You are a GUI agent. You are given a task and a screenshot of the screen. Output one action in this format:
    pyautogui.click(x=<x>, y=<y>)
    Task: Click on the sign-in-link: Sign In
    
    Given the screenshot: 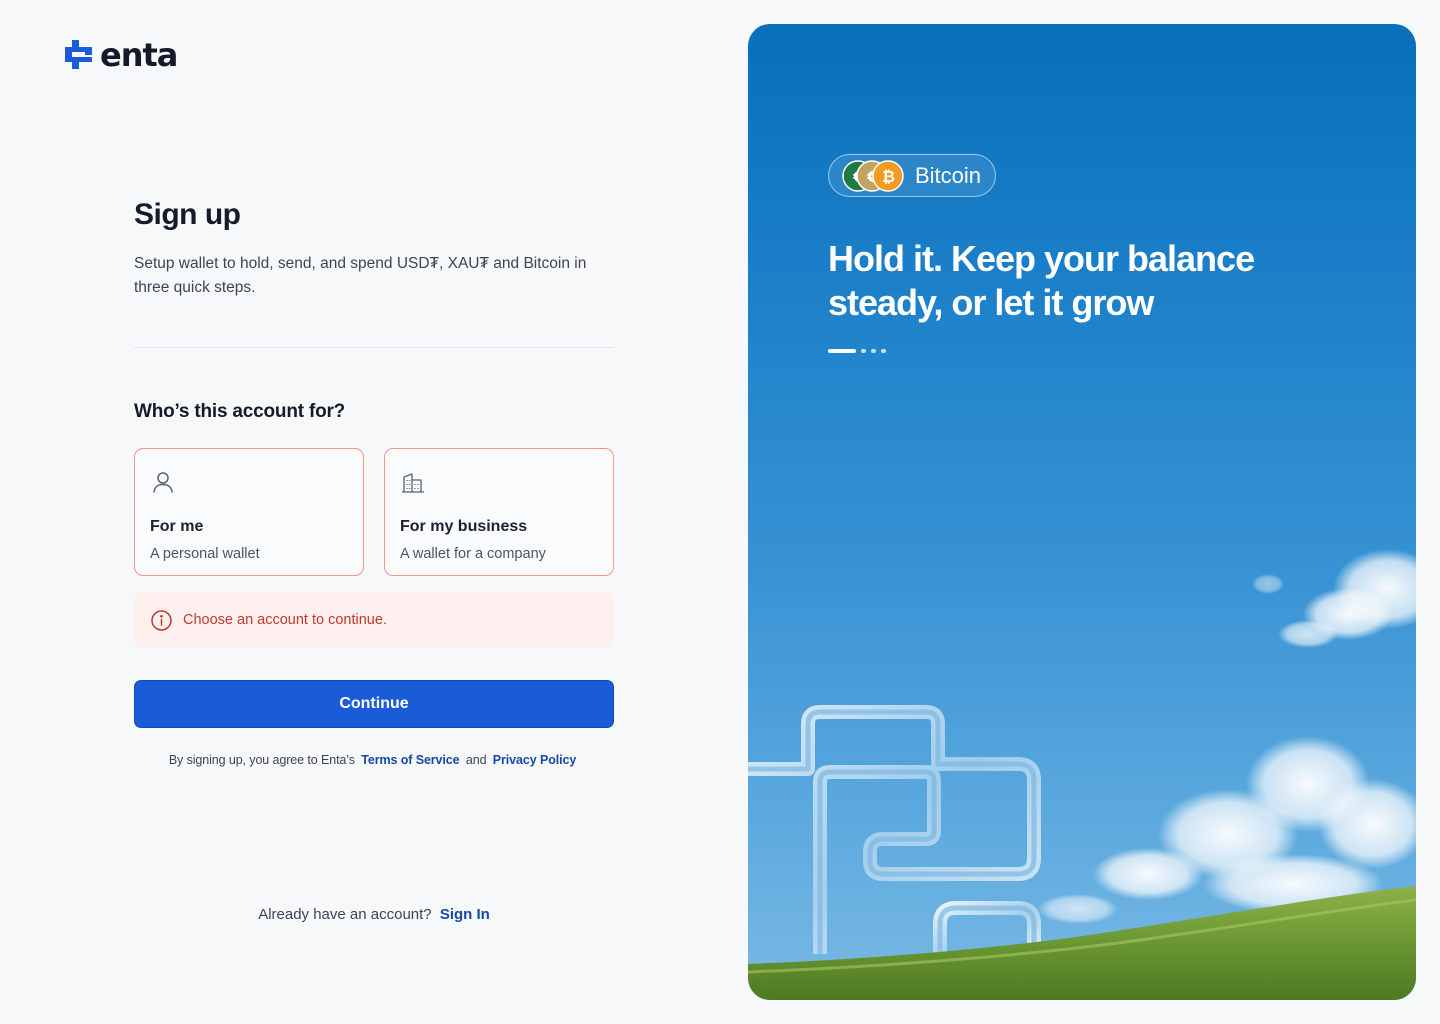 What is the action you would take?
    pyautogui.click(x=465, y=914)
    